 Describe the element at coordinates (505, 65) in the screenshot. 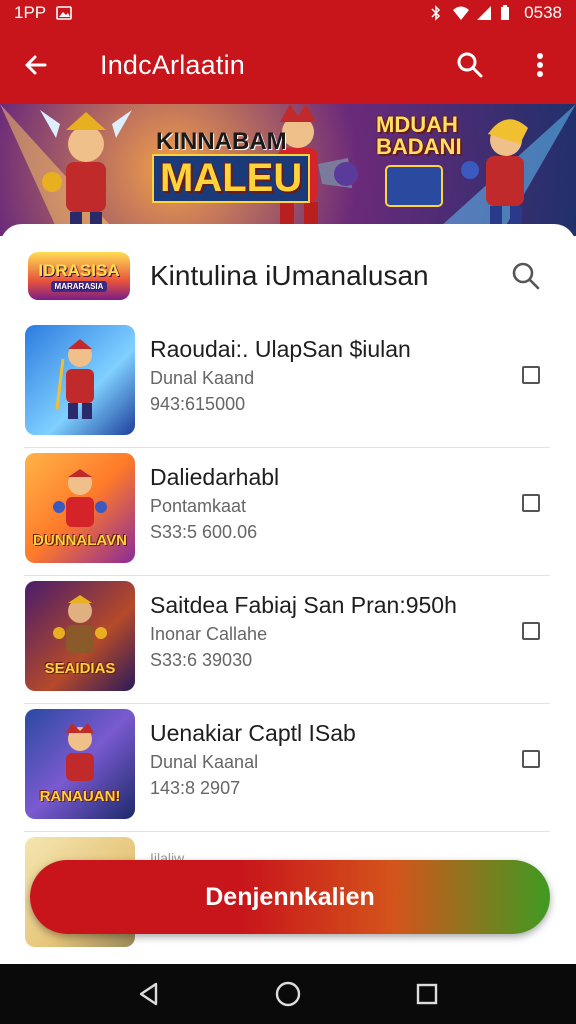

I see `app-actions` at that location.